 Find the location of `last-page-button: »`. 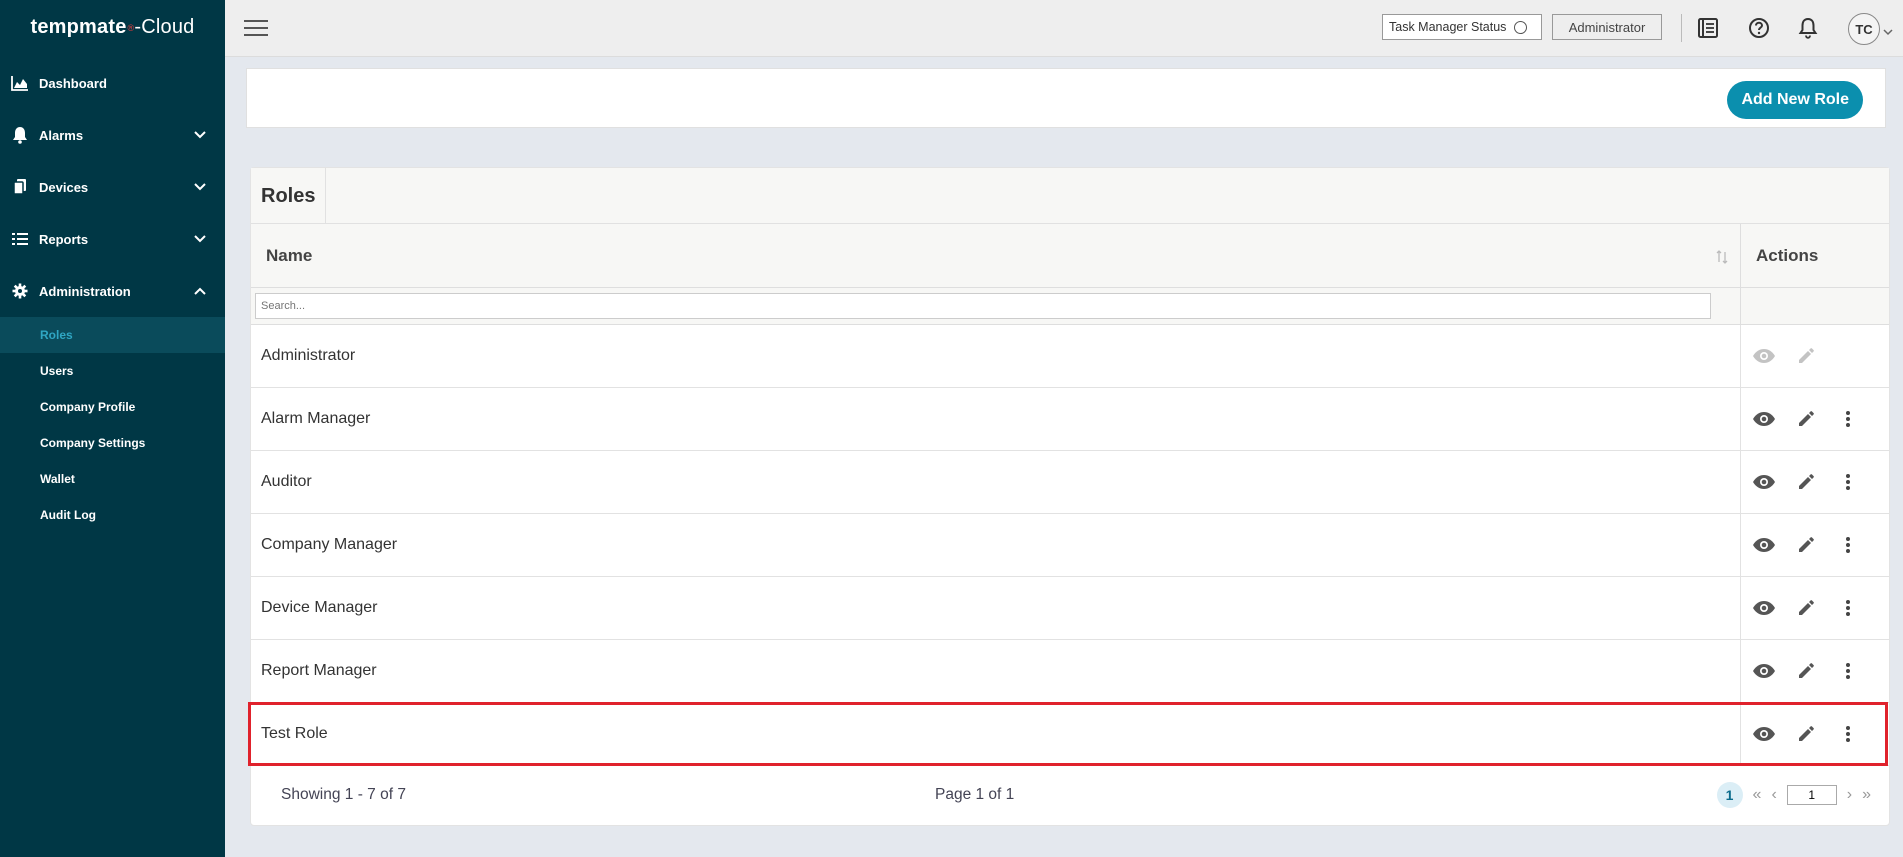

last-page-button: » is located at coordinates (1866, 795).